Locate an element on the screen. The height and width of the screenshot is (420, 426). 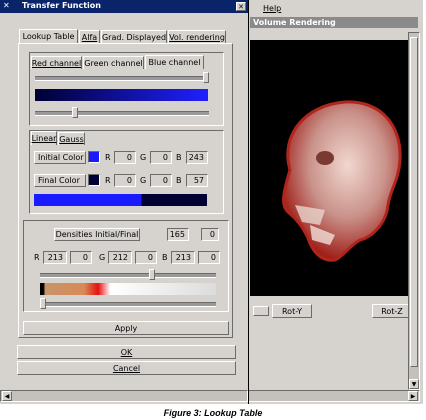
initial-g-label: G is located at coordinates (143, 157).